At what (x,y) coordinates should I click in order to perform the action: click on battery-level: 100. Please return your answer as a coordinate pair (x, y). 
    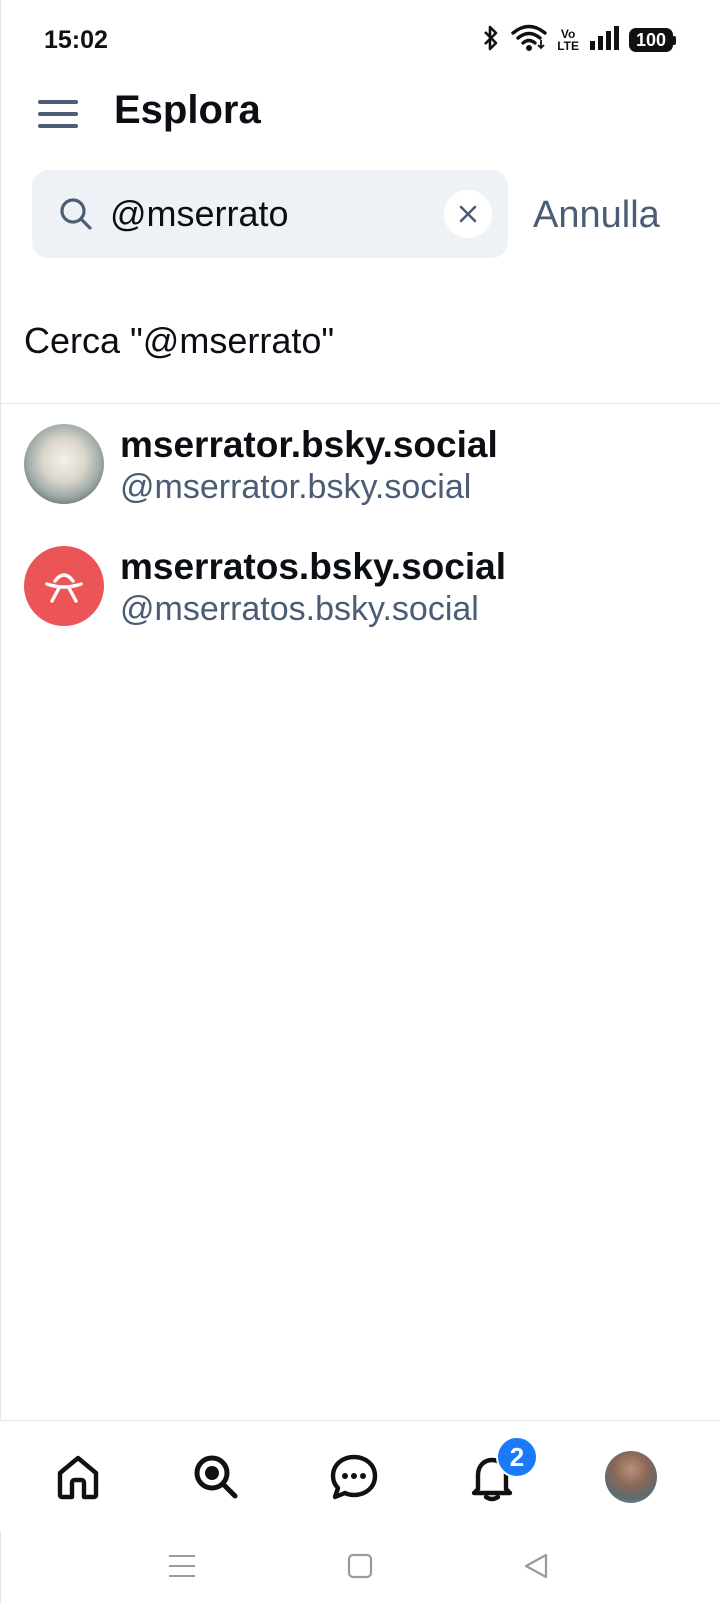
    Looking at the image, I should click on (651, 40).